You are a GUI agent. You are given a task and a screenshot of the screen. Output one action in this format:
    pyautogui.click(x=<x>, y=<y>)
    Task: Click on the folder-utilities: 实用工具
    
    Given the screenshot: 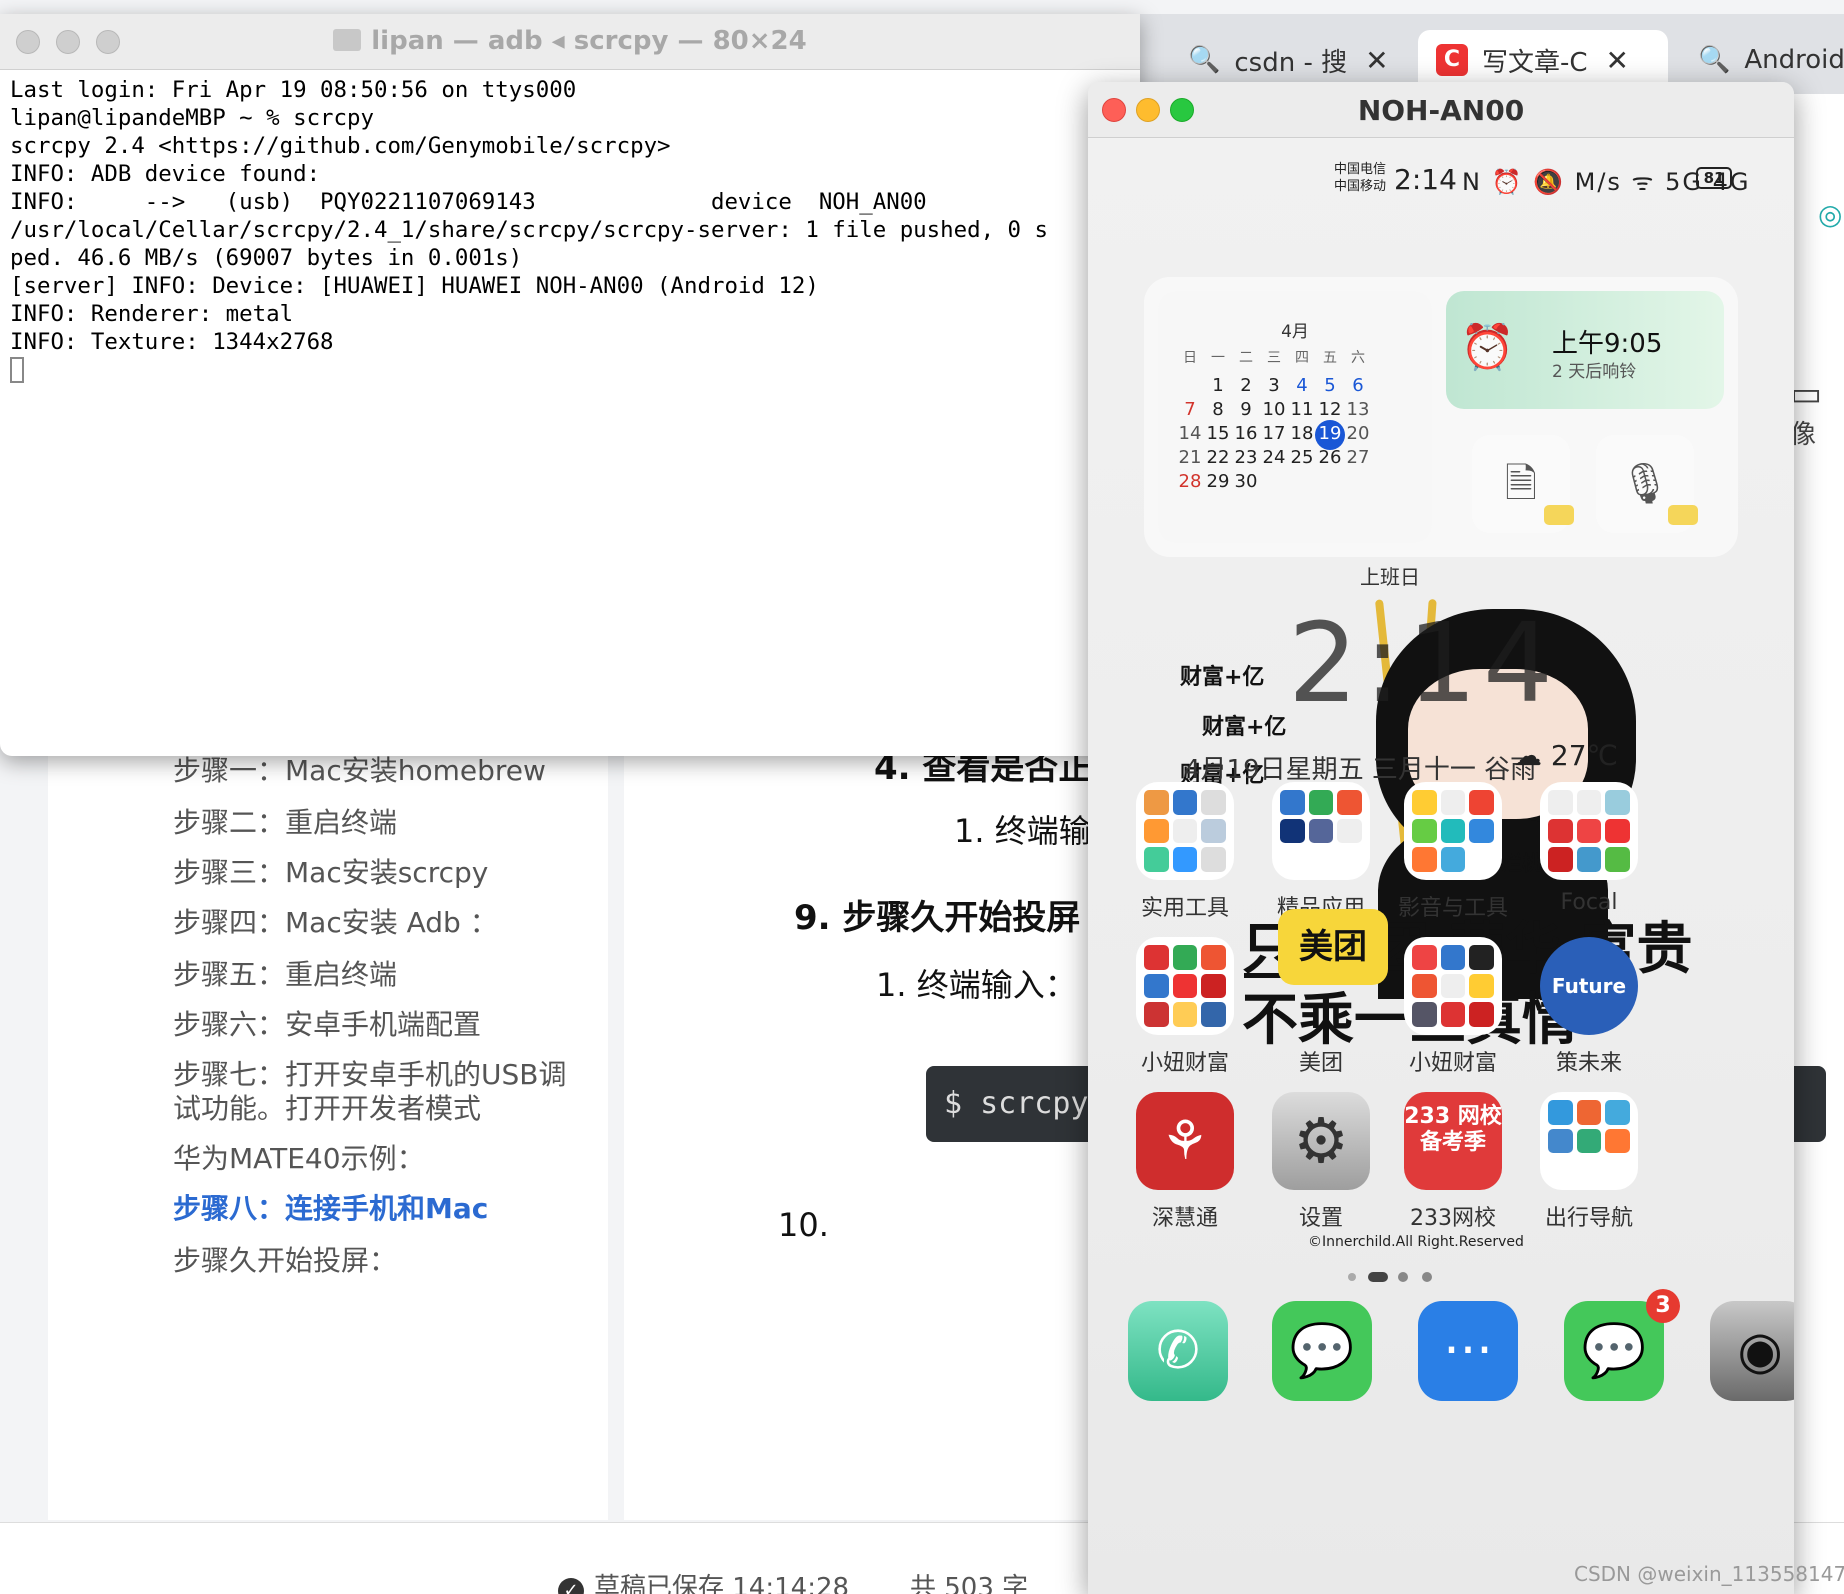 What is the action you would take?
    pyautogui.click(x=1185, y=852)
    